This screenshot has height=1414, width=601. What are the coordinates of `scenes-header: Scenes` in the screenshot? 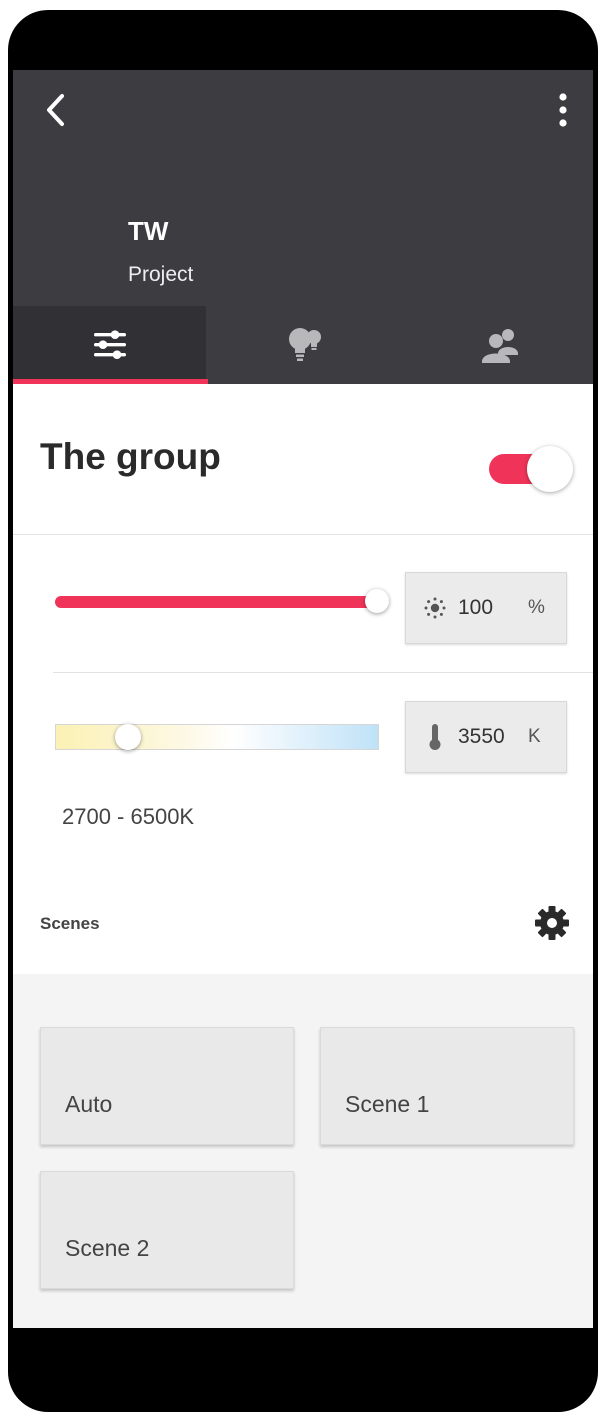 It's located at (303, 927).